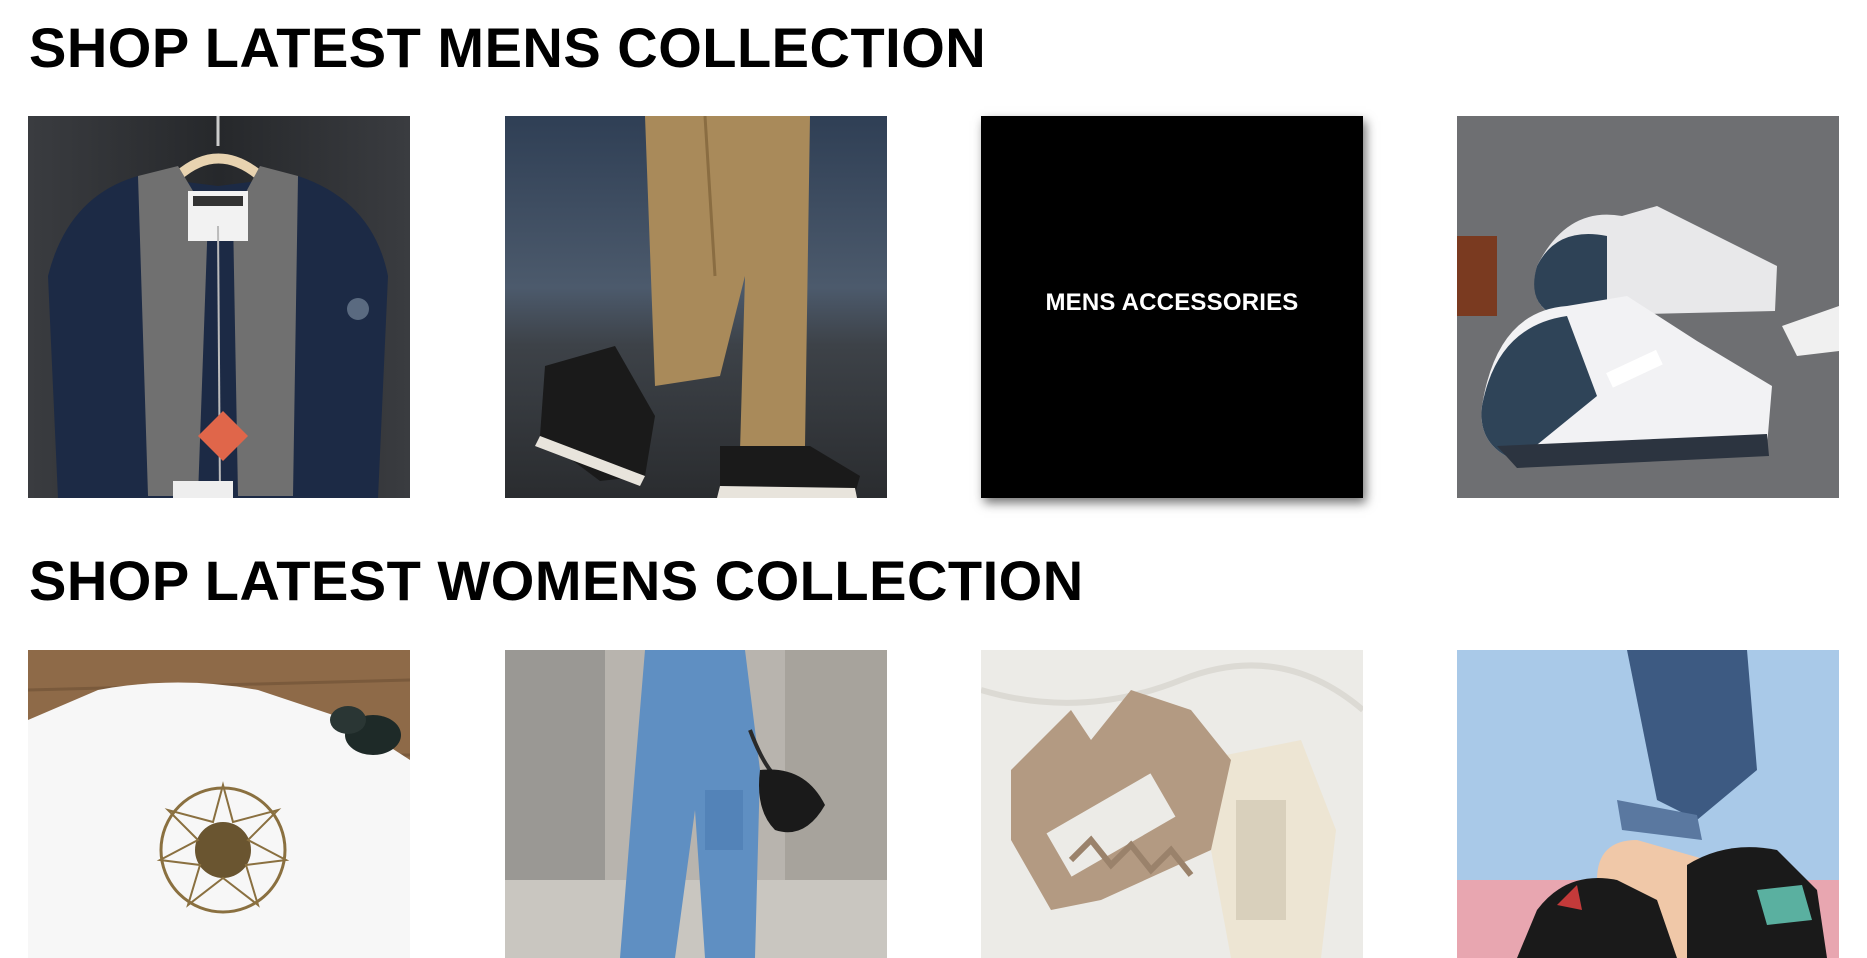 The height and width of the screenshot is (958, 1867). What do you see at coordinates (556, 580) in the screenshot?
I see `womens-collection-title: SHOP LATEST WOMENS COLLECTION` at bounding box center [556, 580].